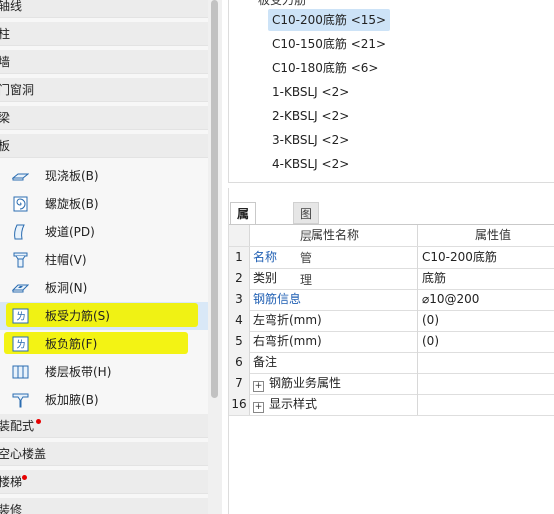 The image size is (554, 514). I want to click on row-number: 1, so click(239, 257).